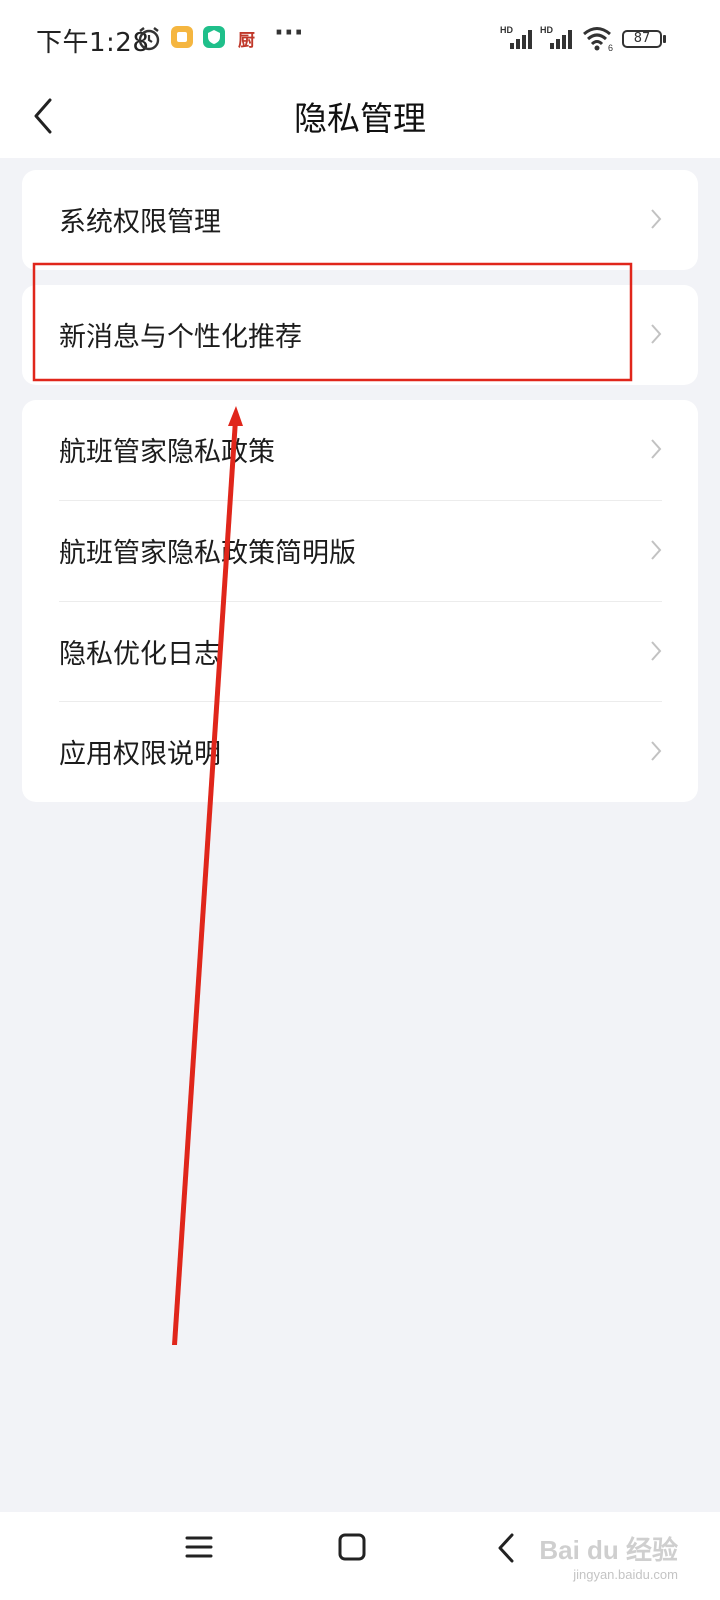 The width and height of the screenshot is (720, 1600). I want to click on menu-item-privacy-policy: 航班管家隐私政策, so click(360, 450).